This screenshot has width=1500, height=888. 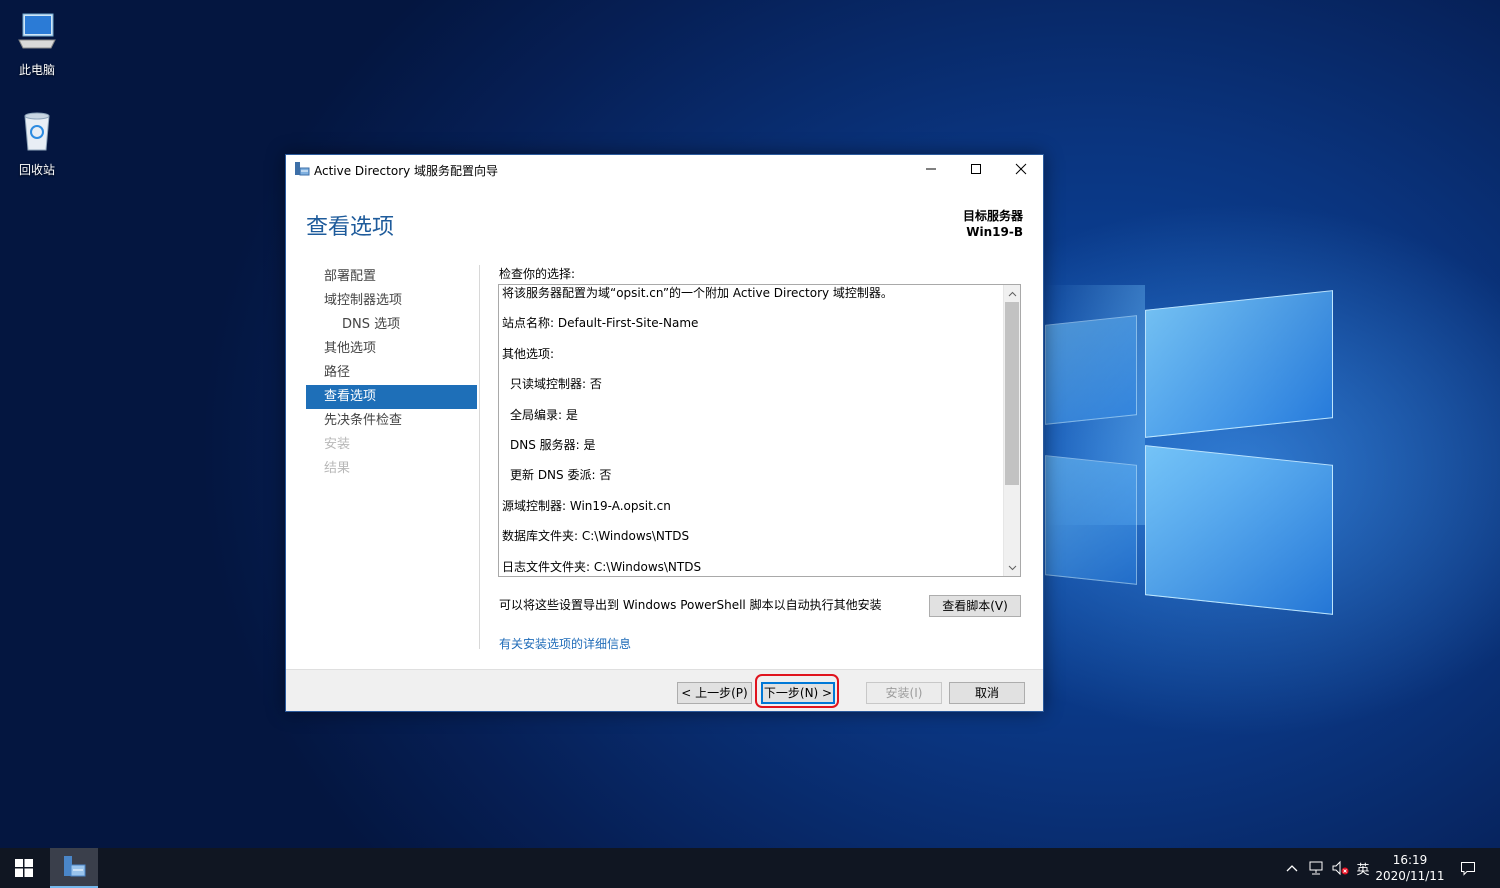 I want to click on maximize-button, so click(x=976, y=169).